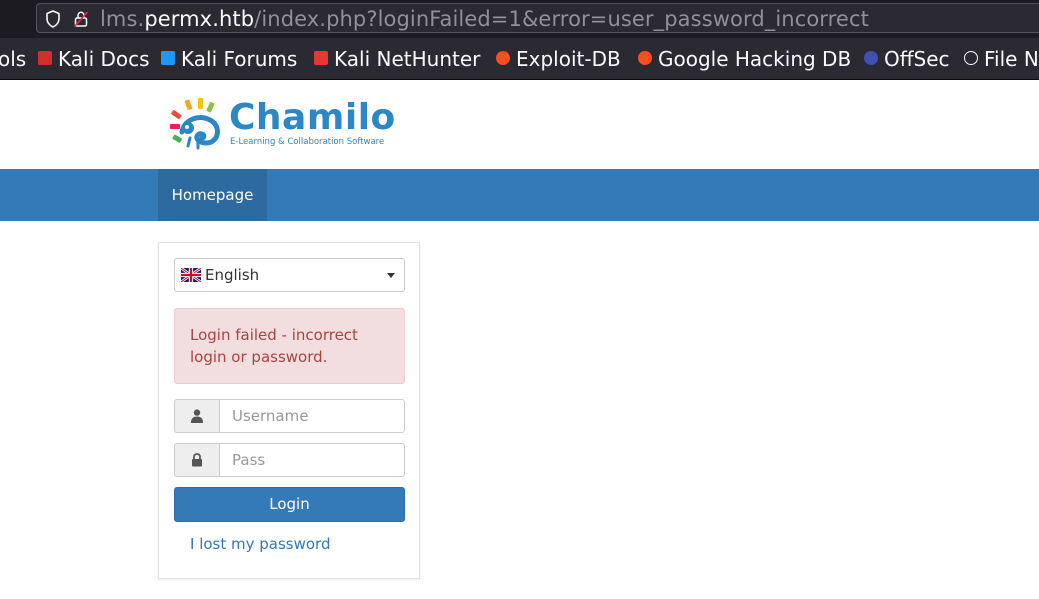  I want to click on url-subdomain: lms., so click(122, 19).